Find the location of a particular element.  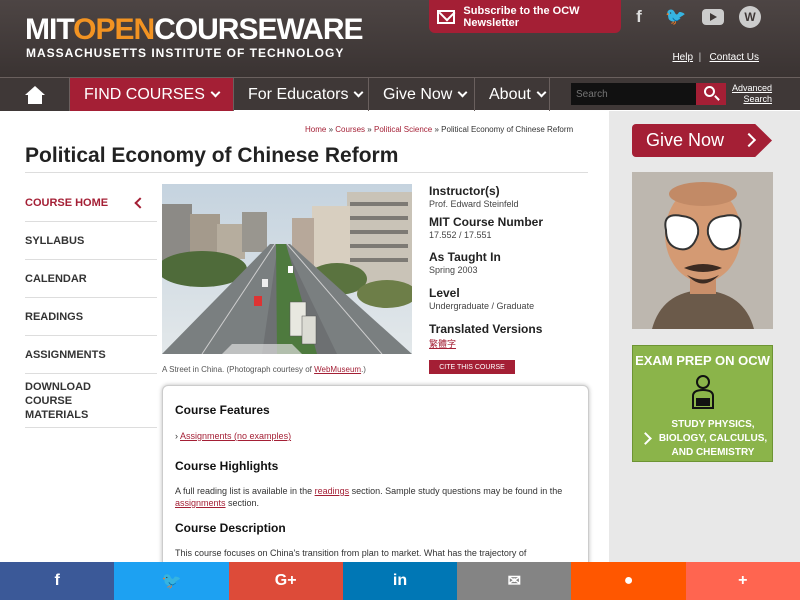

nav-for-educators: For Educators is located at coordinates (301, 94).